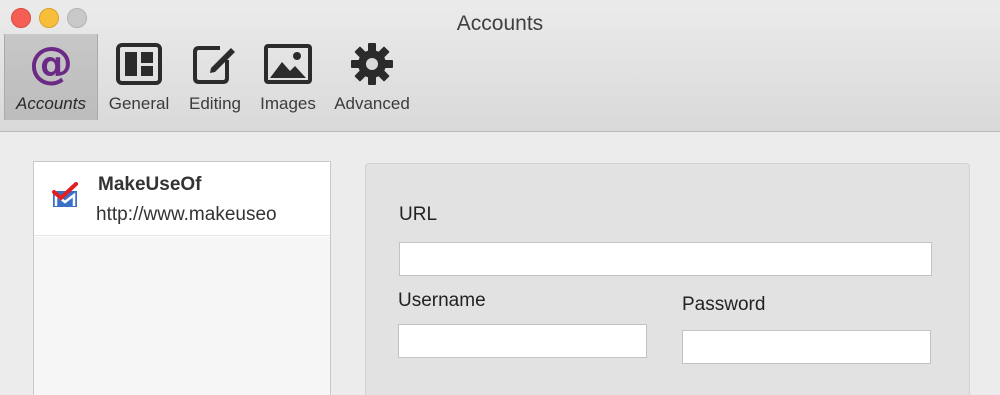  I want to click on tab-editing: Editing, so click(215, 77).